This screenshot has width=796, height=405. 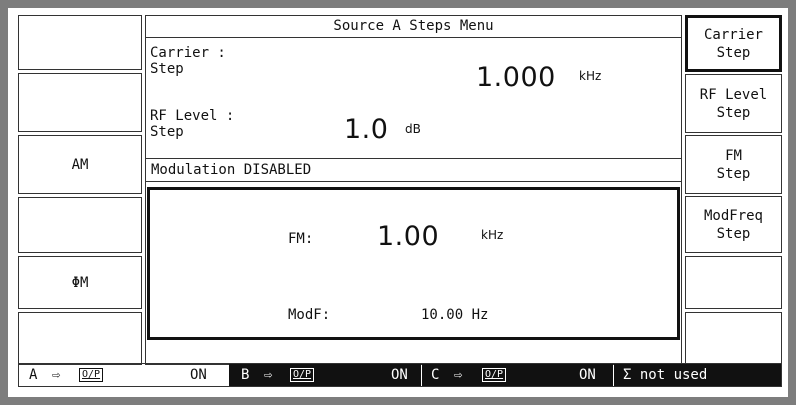 I want to click on source-b-status: B ⇨ O/P ON, so click(x=325, y=375).